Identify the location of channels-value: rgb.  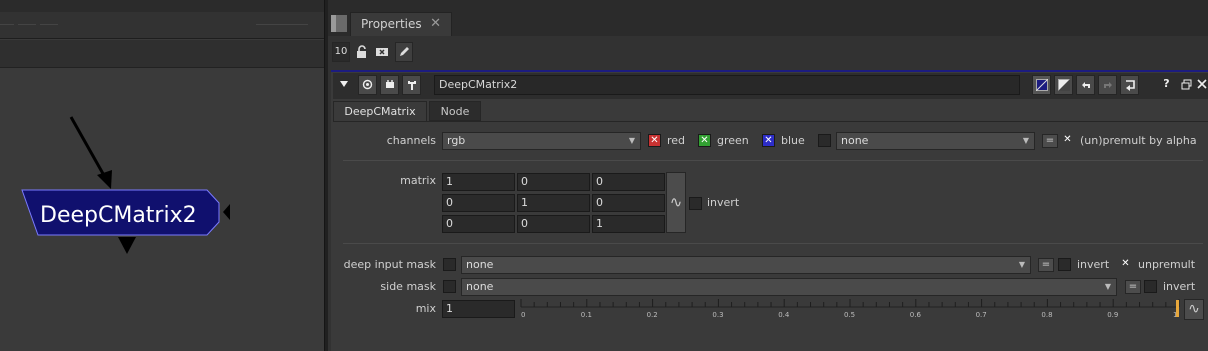
(456, 140).